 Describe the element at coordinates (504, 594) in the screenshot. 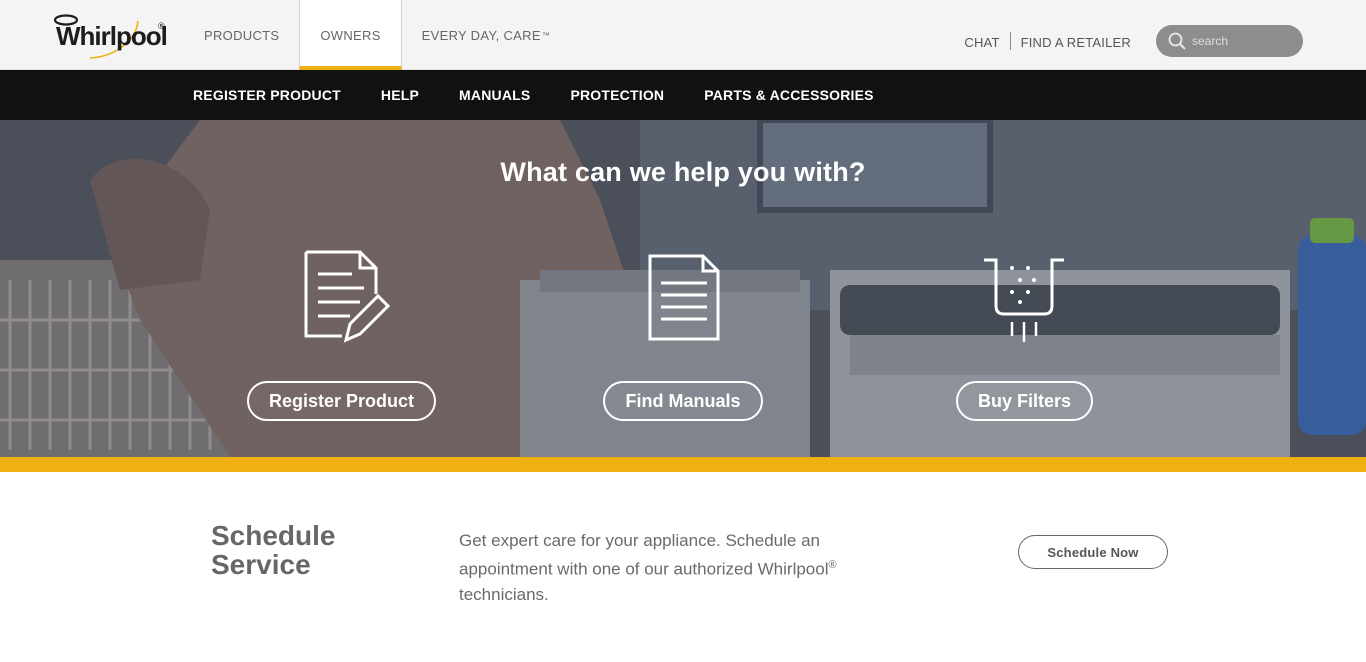

I see `schedule-description-end: technicians.` at that location.